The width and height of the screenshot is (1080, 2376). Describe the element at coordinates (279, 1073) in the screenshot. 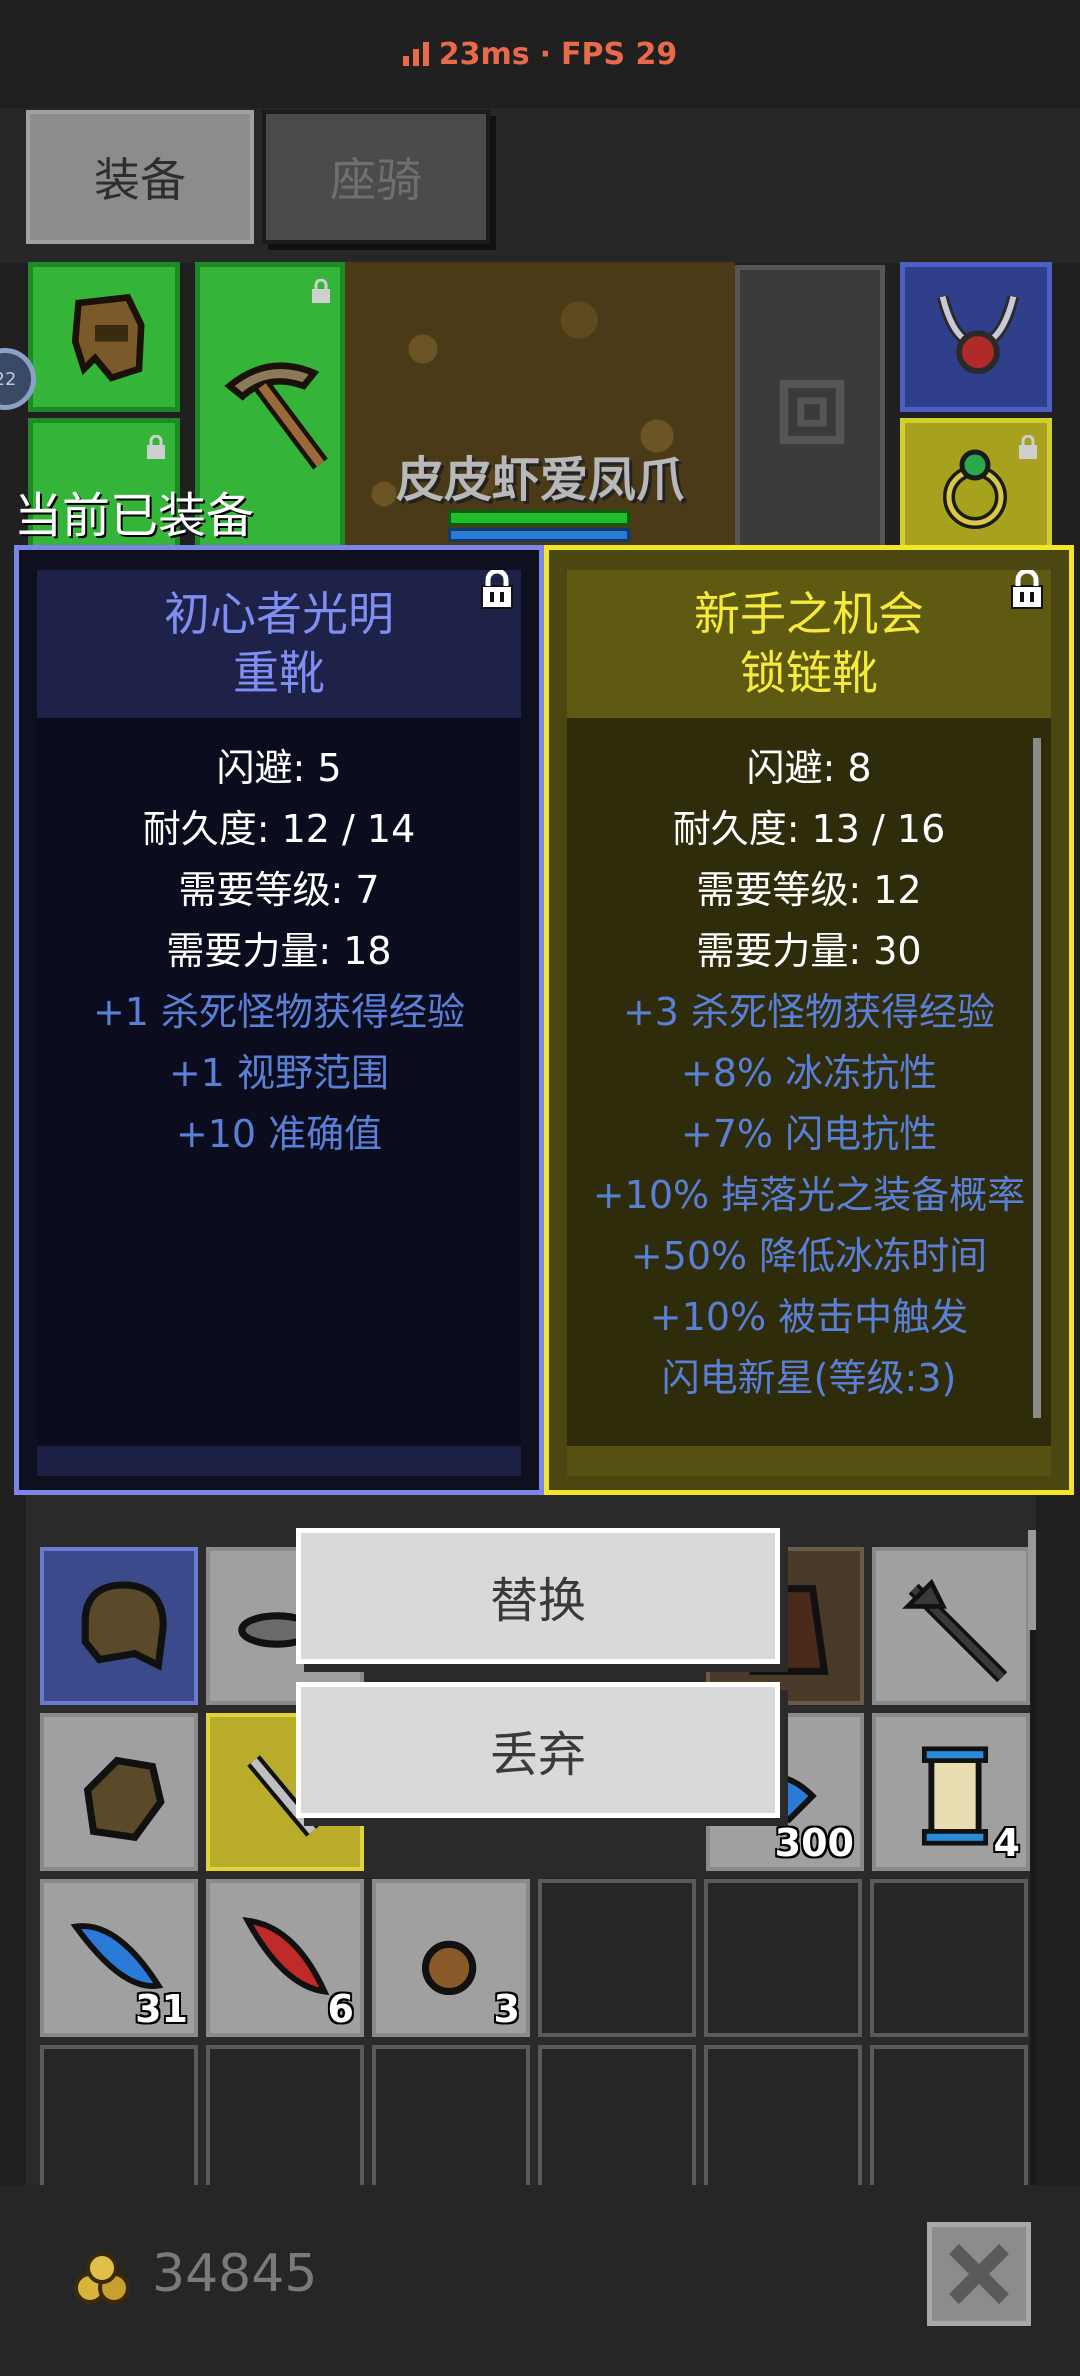

I see `bonus-line: +1 视野范围` at that location.